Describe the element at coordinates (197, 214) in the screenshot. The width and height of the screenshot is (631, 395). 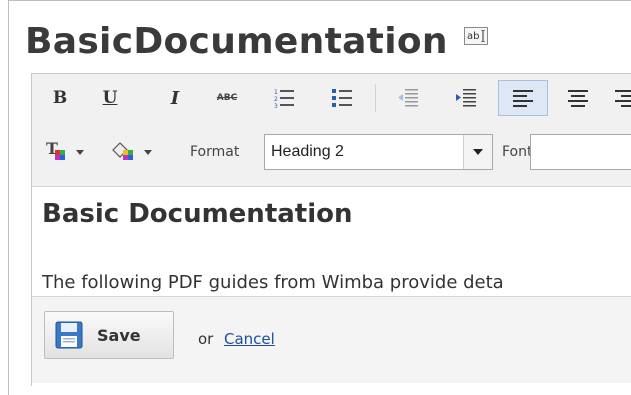
I see `content-heading: Basic Documentation` at that location.